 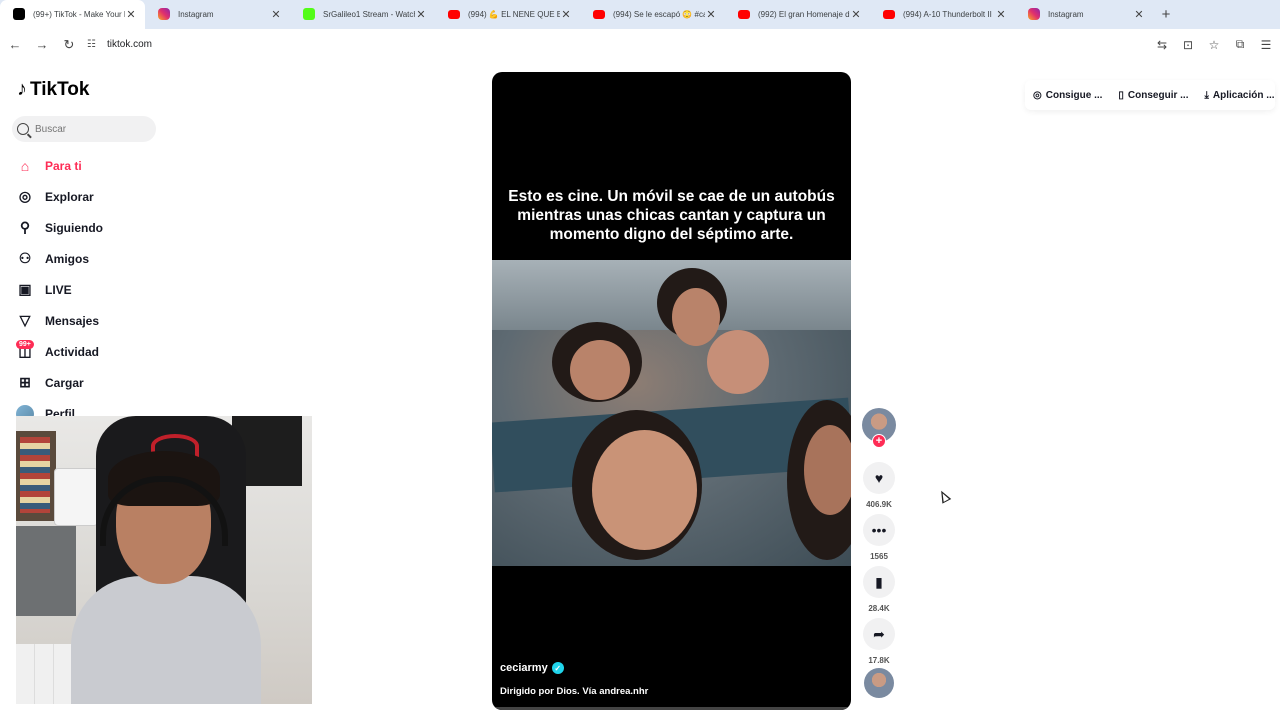 I want to click on tab-title: (99+) TikTok - Make Your D, so click(x=79, y=14).